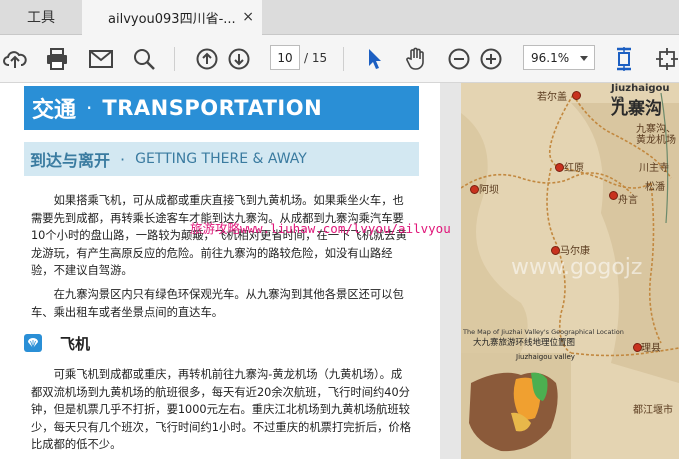  I want to click on zoom-out-icon, so click(459, 58).